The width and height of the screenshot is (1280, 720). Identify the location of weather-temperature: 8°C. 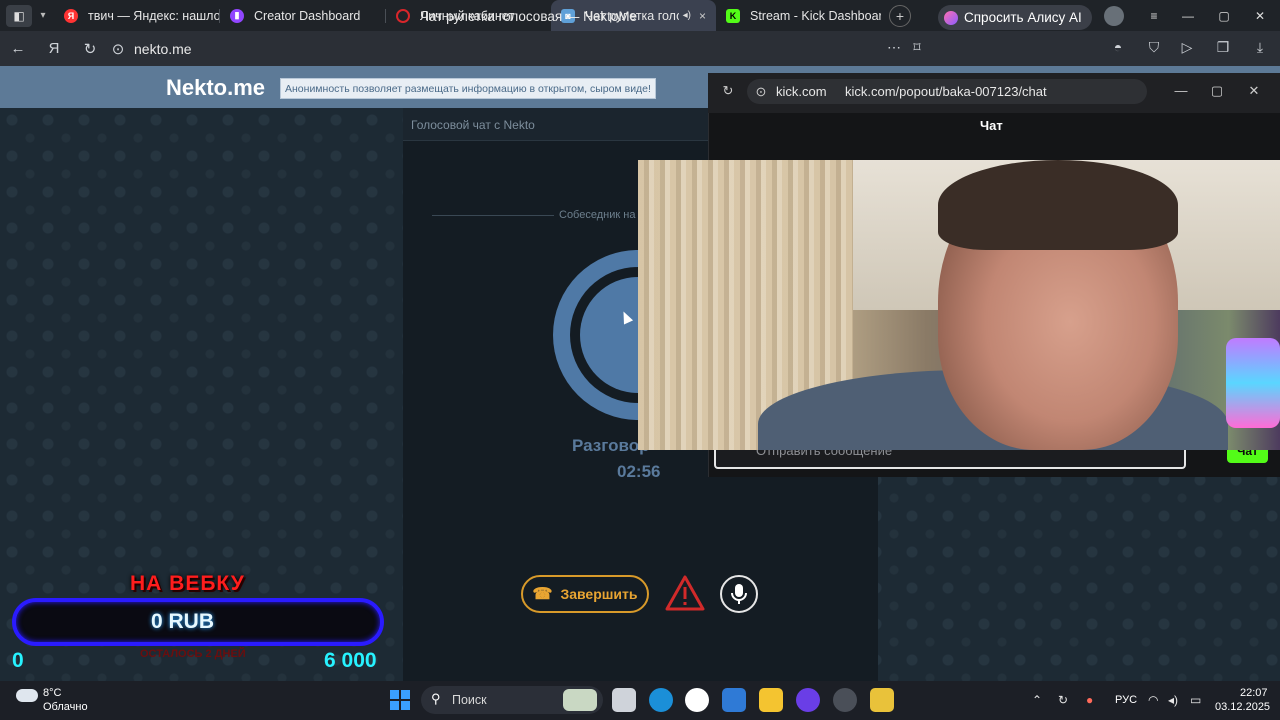
(52, 693).